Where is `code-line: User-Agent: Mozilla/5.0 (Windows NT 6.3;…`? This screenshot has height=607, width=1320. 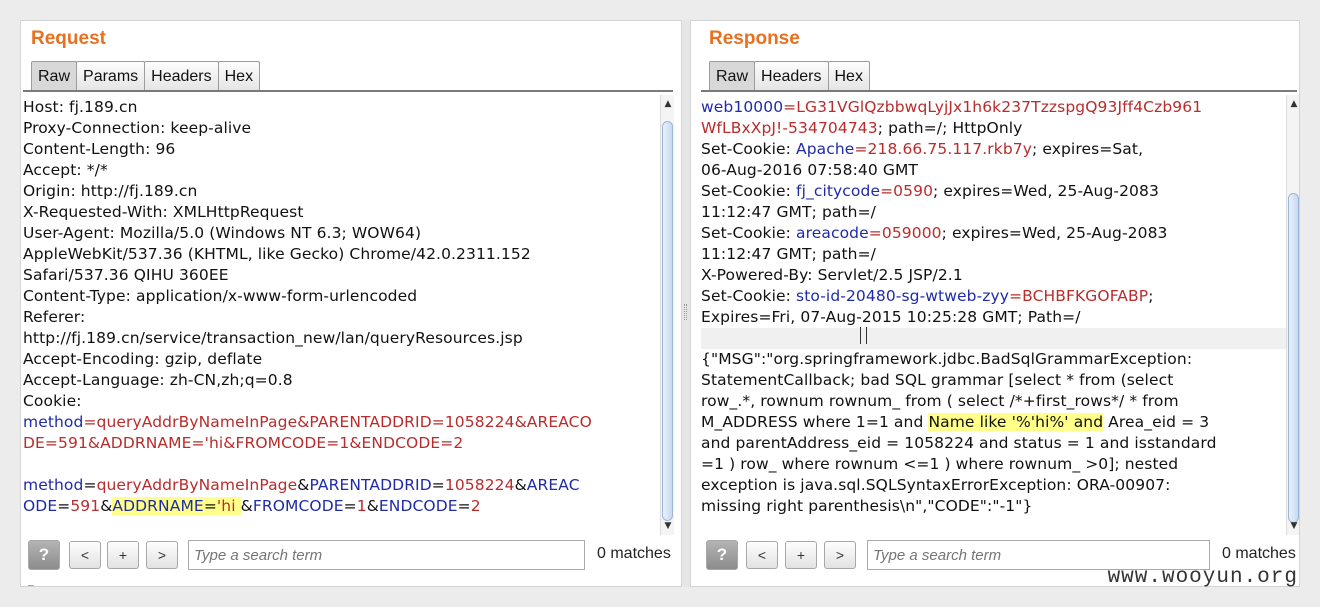 code-line: User-Agent: Mozilla/5.0 (Windows NT 6.3;… is located at coordinates (341, 233).